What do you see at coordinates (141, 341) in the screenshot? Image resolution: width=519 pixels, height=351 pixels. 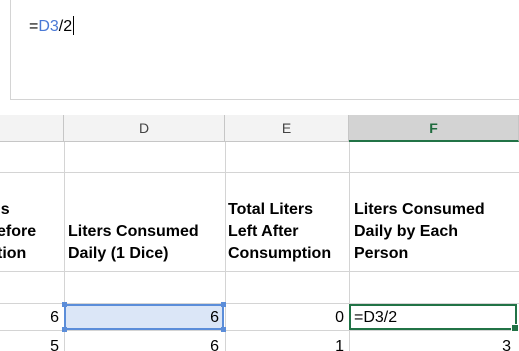 I see `cell-d4: 6` at bounding box center [141, 341].